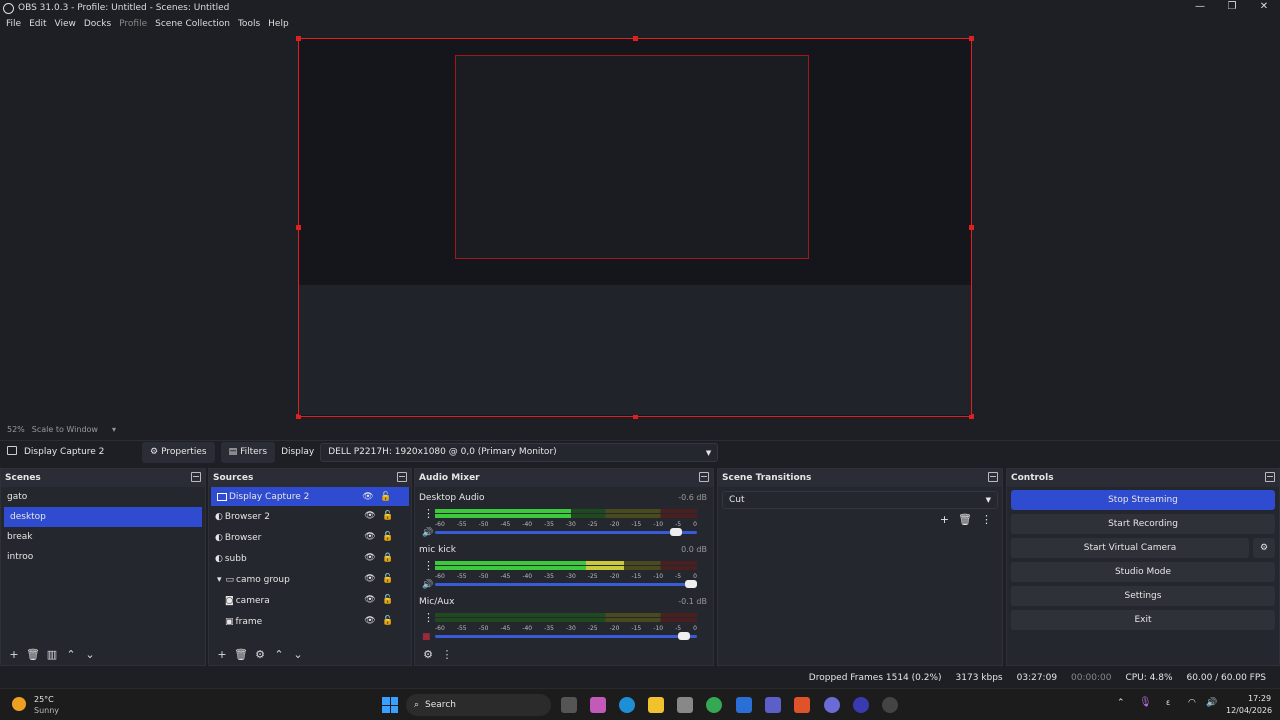 The width and height of the screenshot is (1280, 720). What do you see at coordinates (714, 705) in the screenshot?
I see `chrome-icon` at bounding box center [714, 705].